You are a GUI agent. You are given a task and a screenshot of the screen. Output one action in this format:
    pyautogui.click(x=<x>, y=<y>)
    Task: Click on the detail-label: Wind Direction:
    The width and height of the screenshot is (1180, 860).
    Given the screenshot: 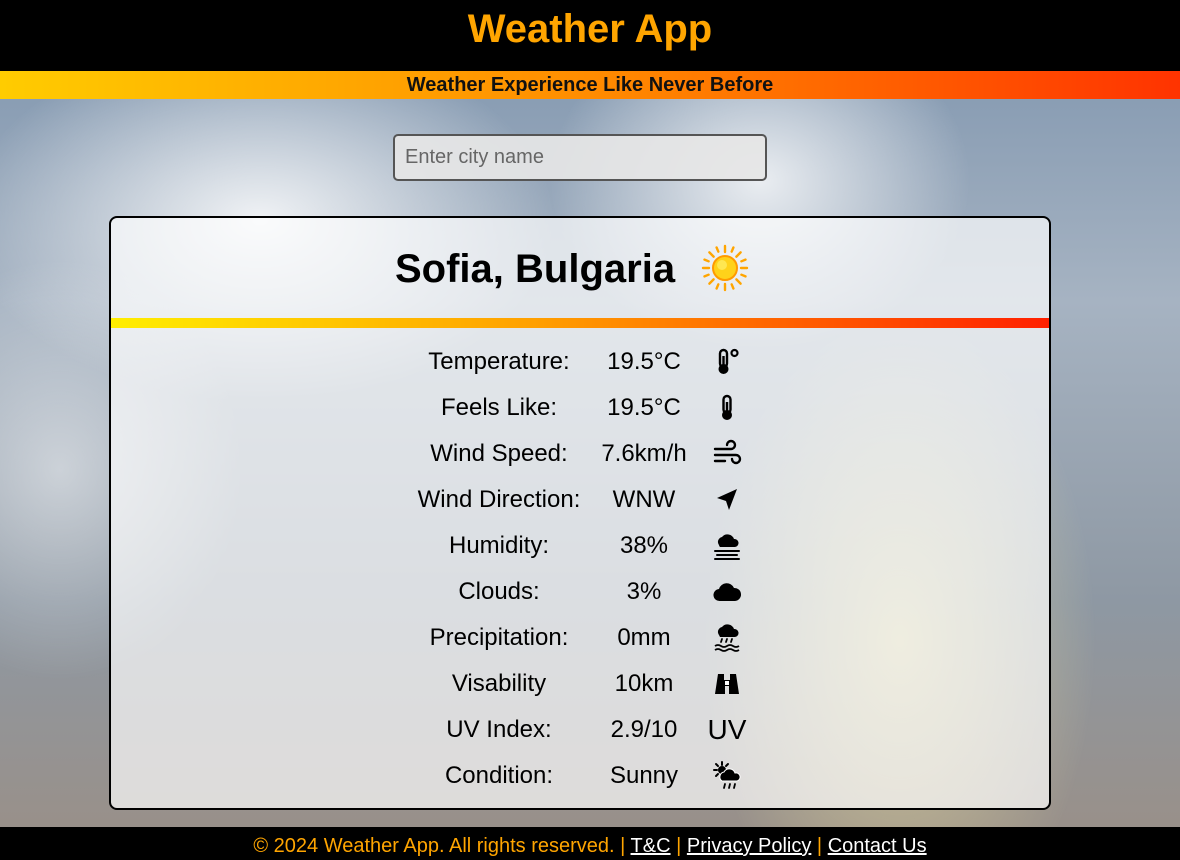 What is the action you would take?
    pyautogui.click(x=499, y=499)
    